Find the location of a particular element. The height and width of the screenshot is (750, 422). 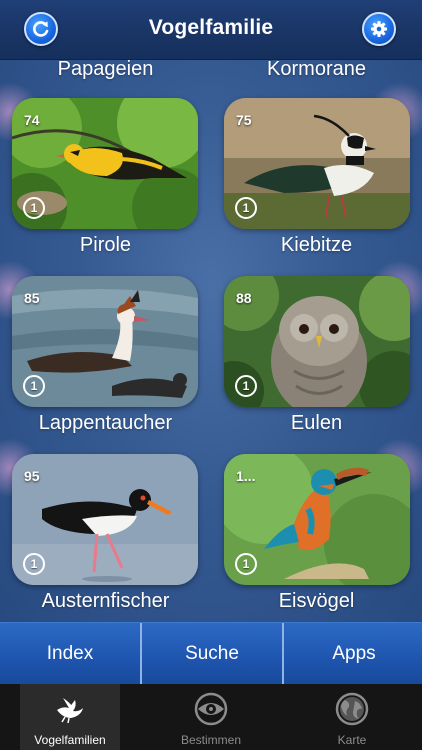

index-button: Index is located at coordinates (70, 654).